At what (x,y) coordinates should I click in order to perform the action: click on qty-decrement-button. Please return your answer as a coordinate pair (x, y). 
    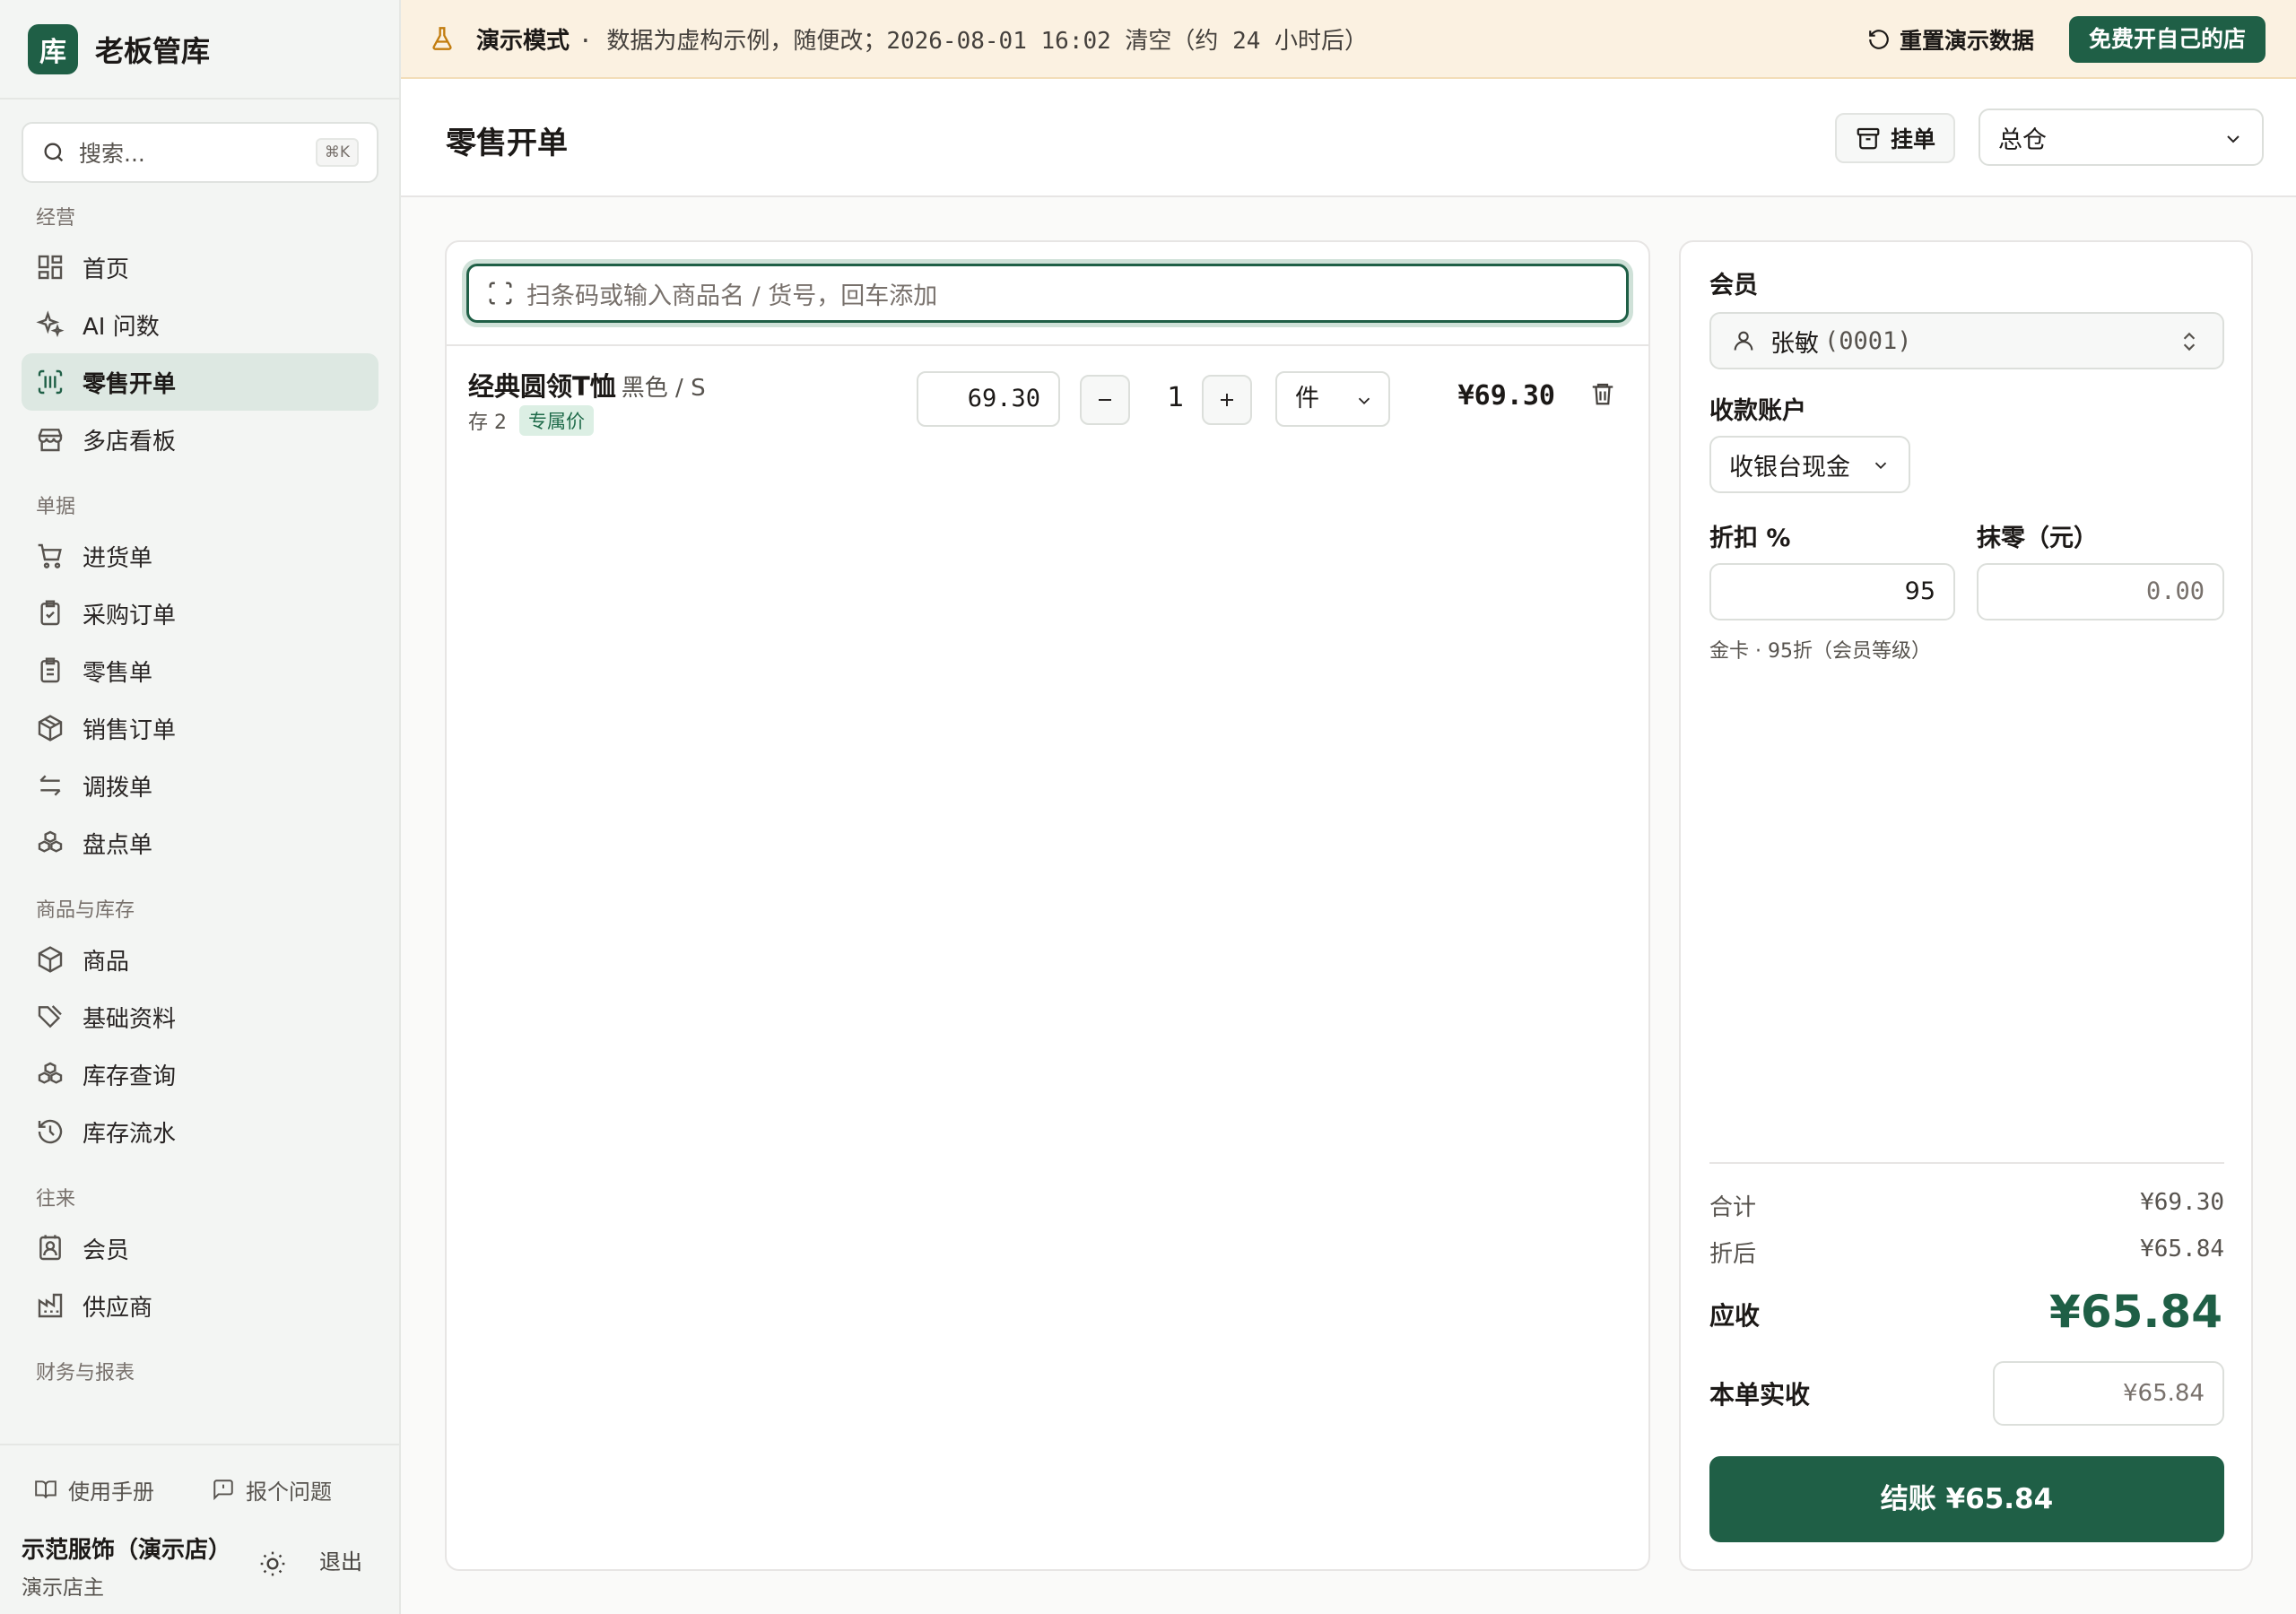
    Looking at the image, I should click on (1105, 400).